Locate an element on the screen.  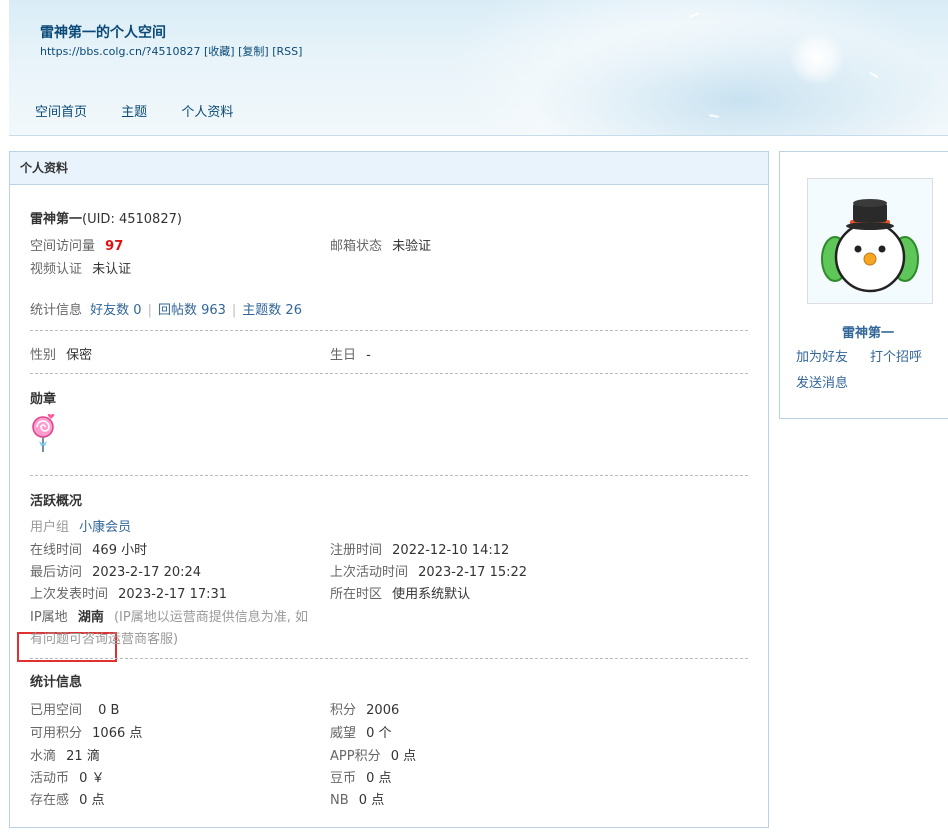
last-active-label: 上次活动时间 is located at coordinates (369, 572).